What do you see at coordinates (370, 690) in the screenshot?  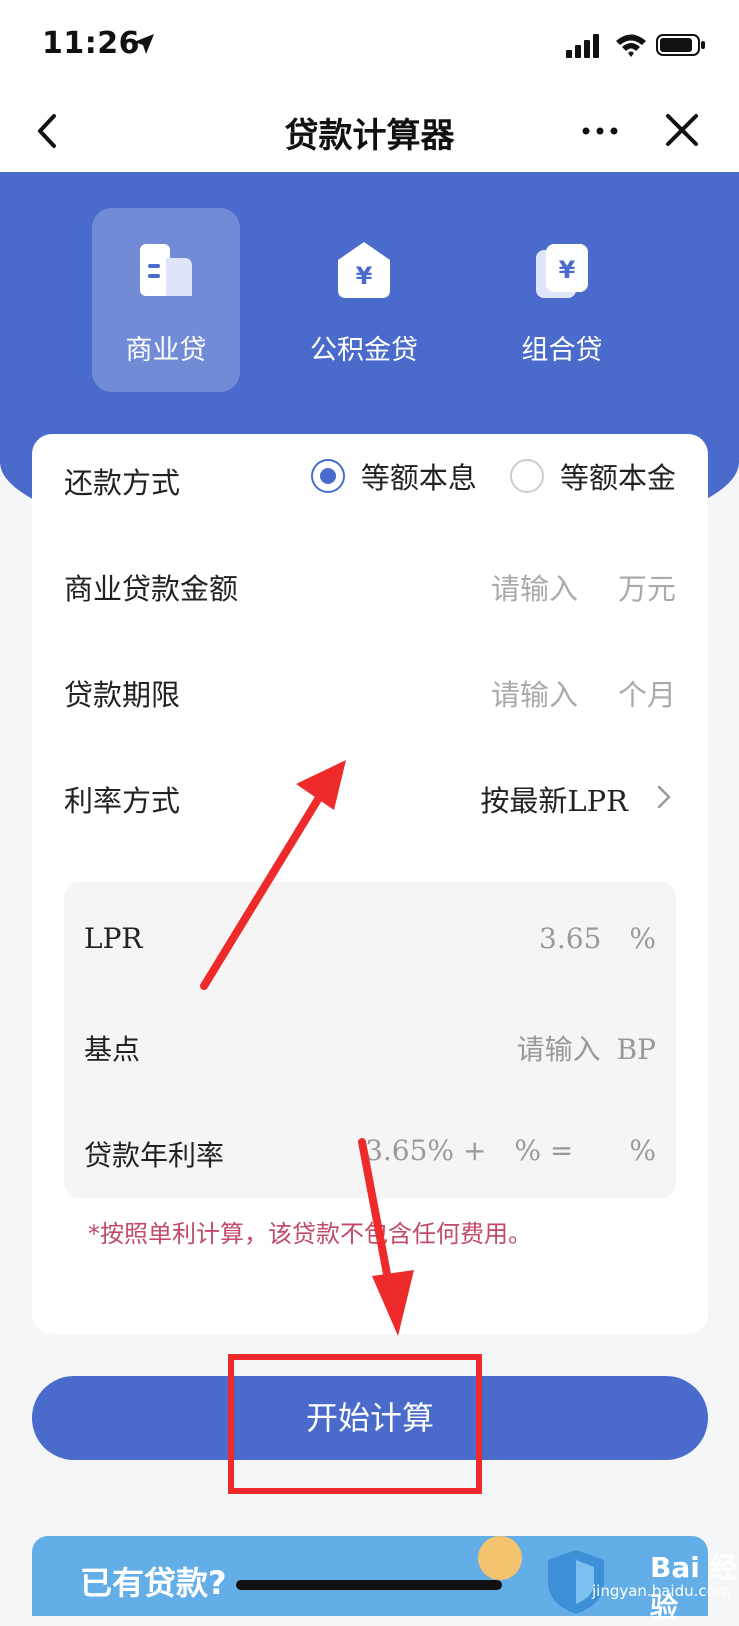 I see `loan-term-row: 贷款期限 请输入 个月` at bounding box center [370, 690].